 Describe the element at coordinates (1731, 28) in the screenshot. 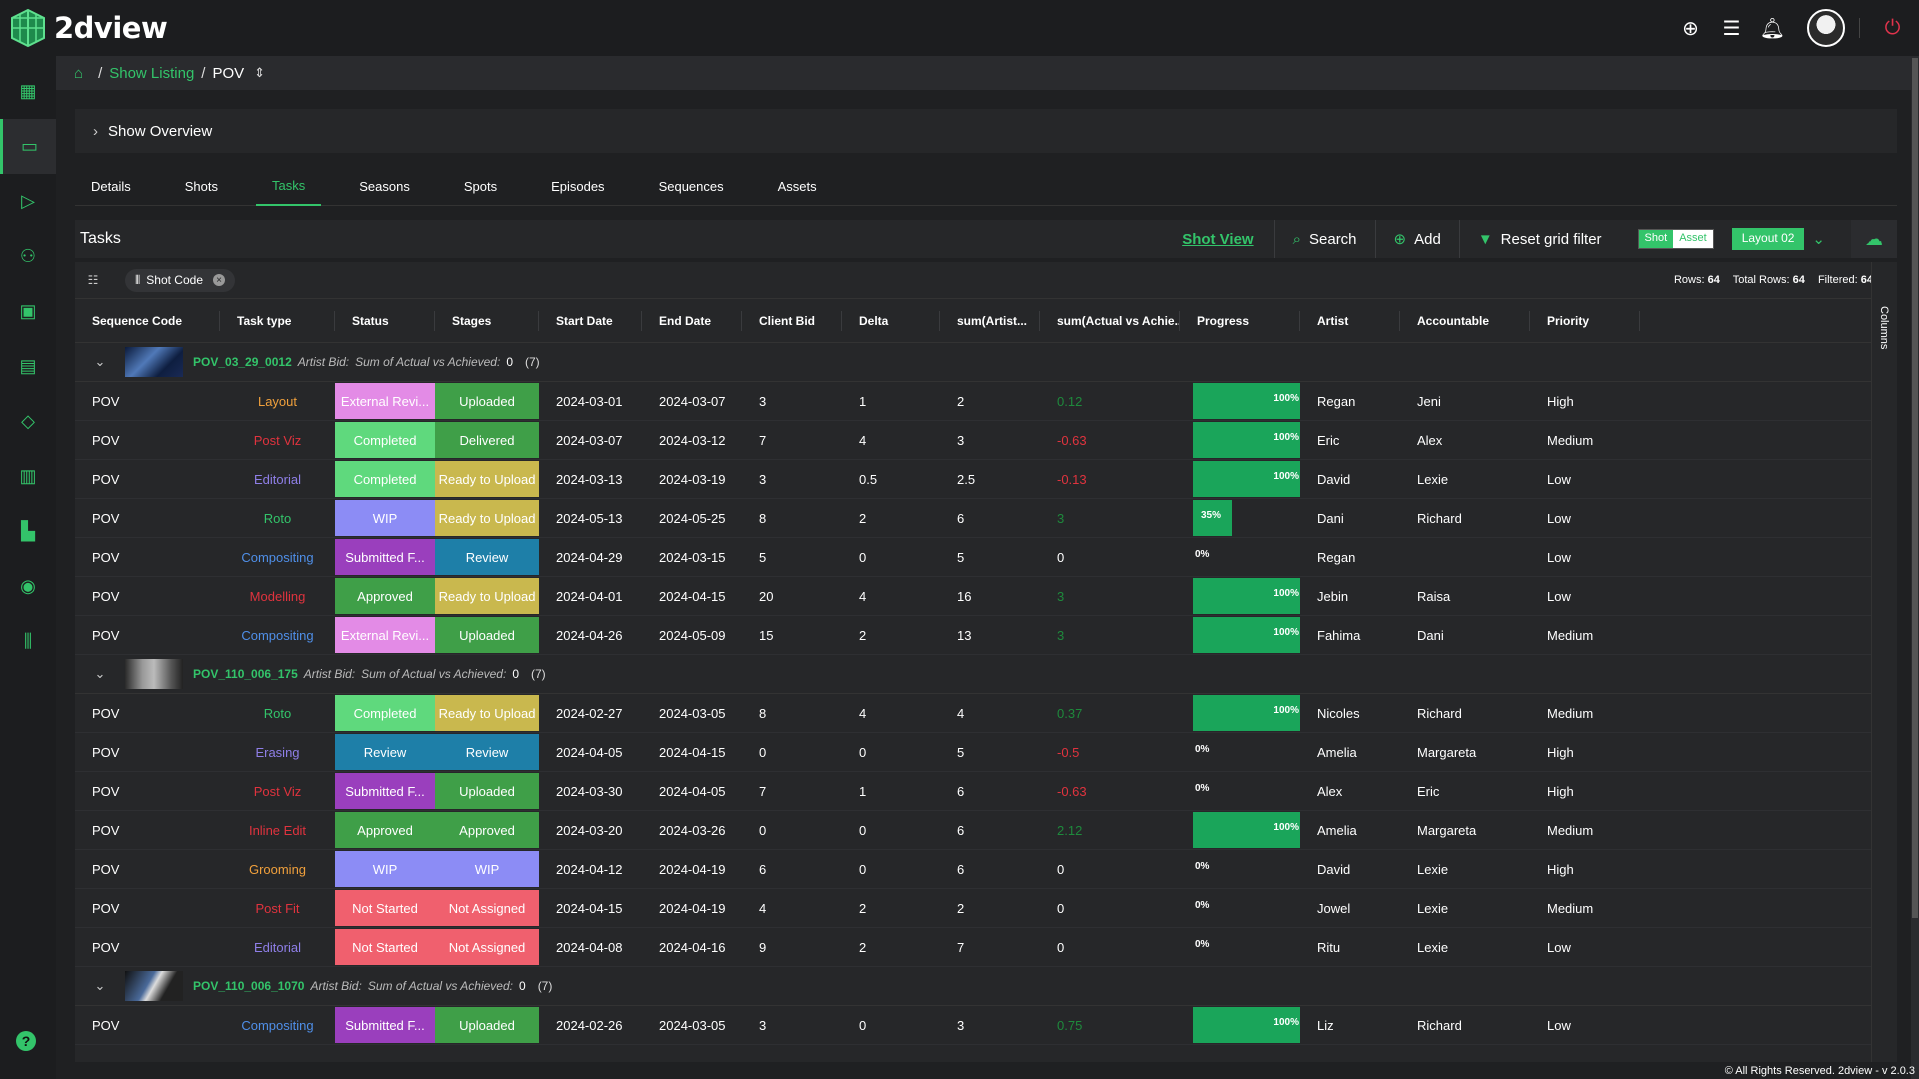

I see `list-icon: ☰` at that location.